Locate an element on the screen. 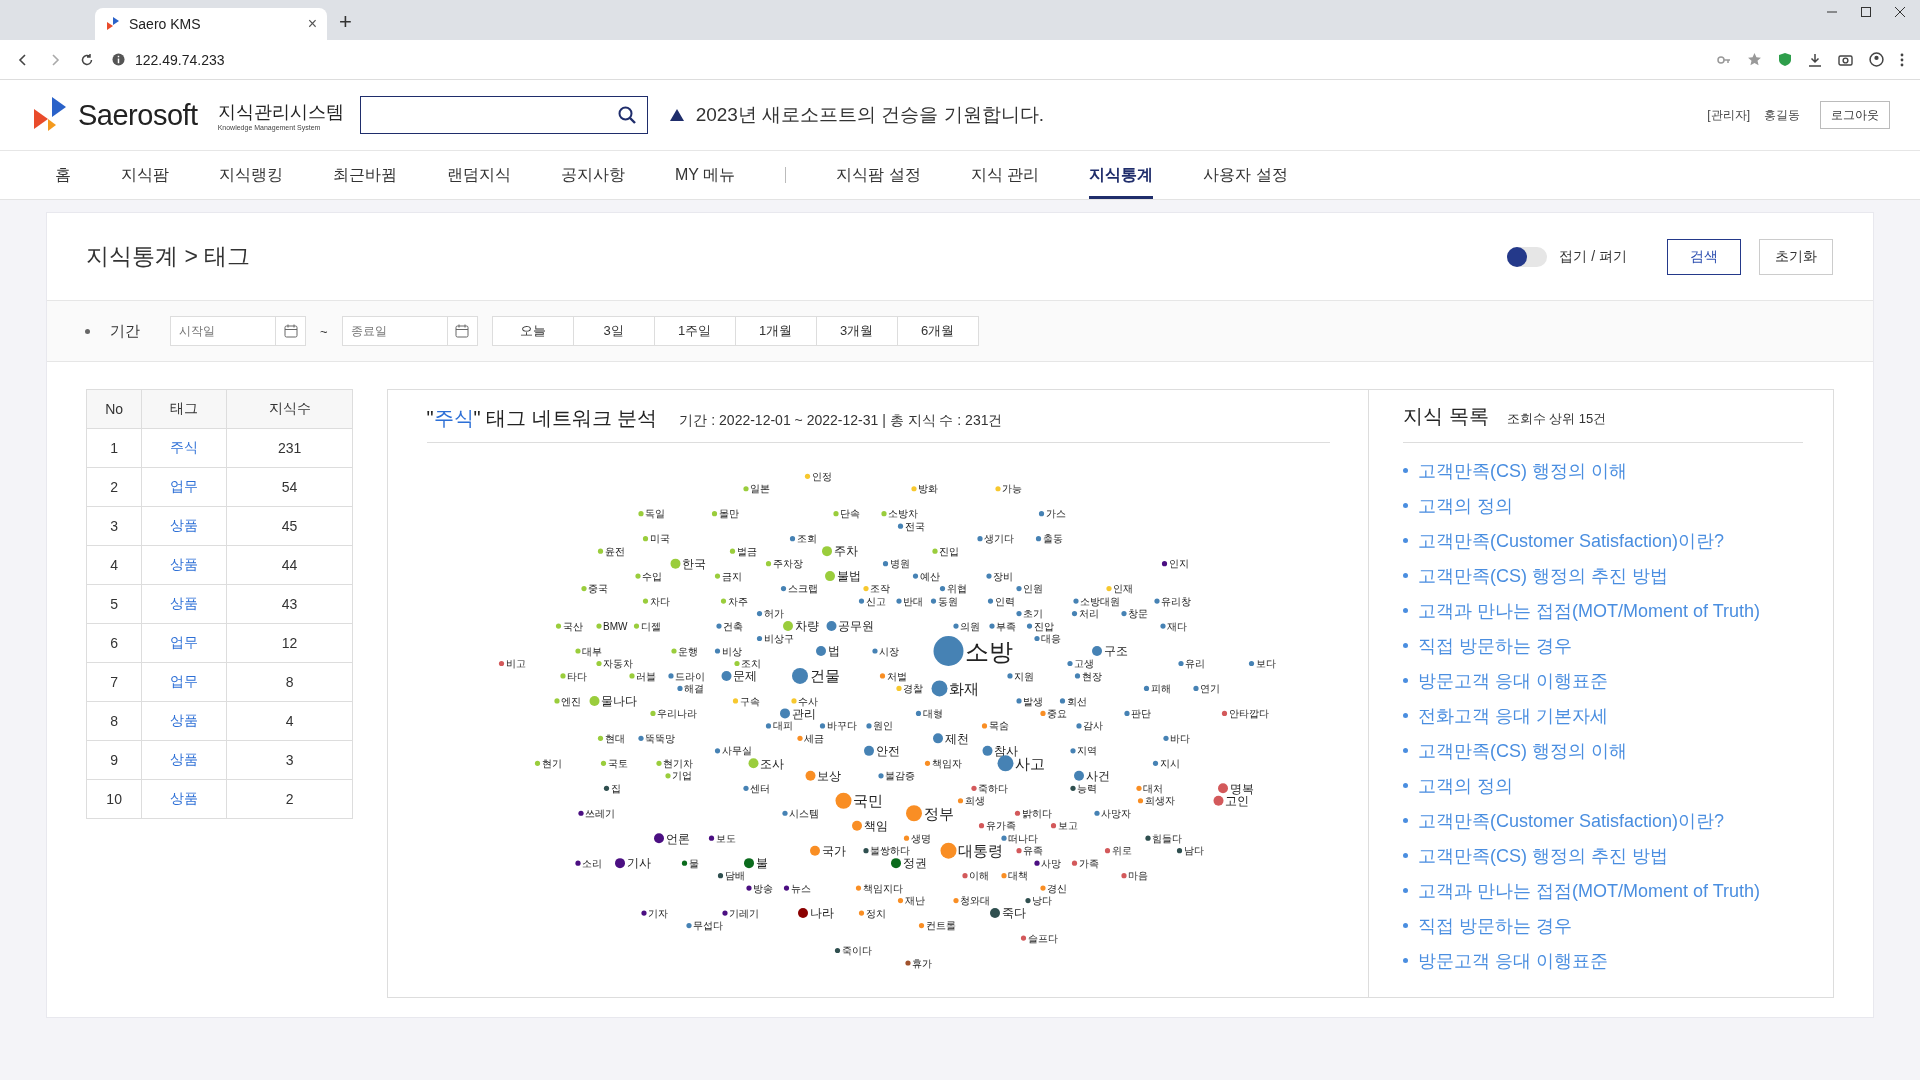  network-node: 정치 is located at coordinates (872, 913).